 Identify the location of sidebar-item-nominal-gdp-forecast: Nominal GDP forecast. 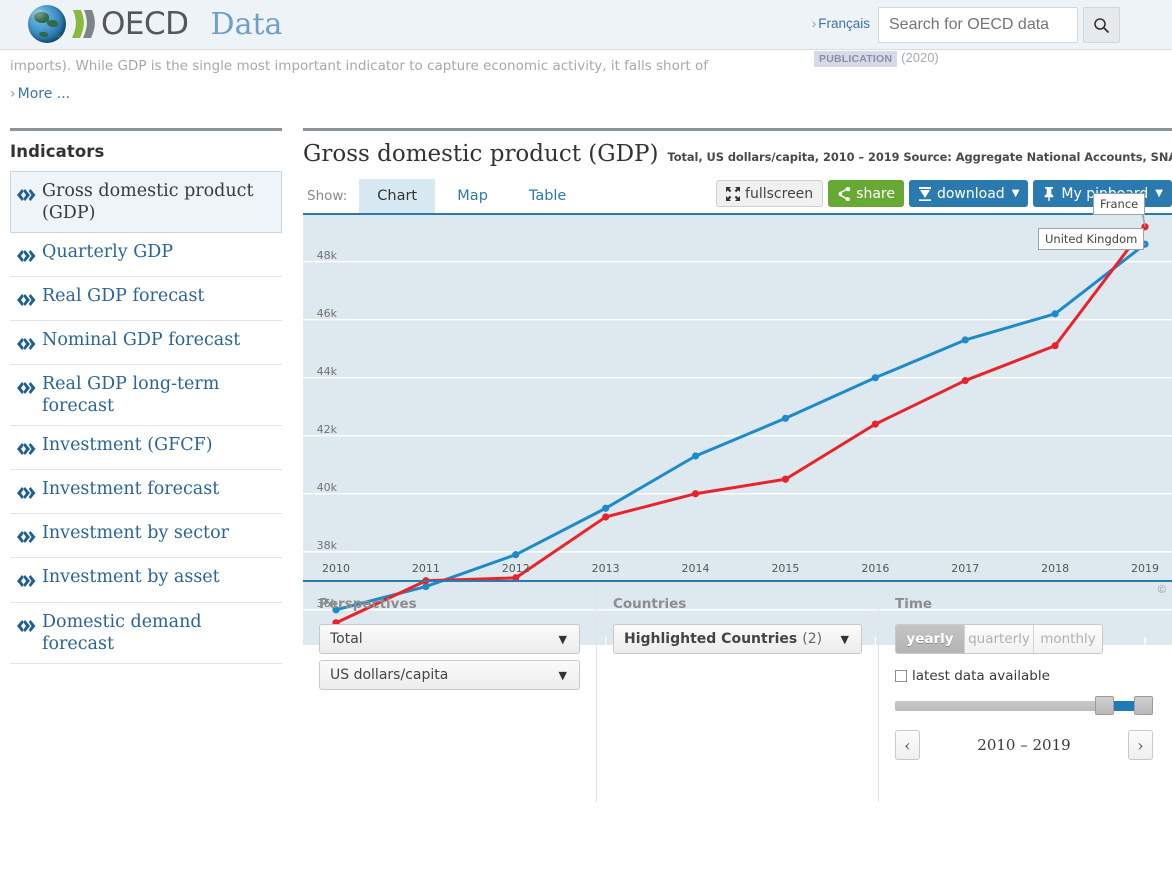
(146, 343).